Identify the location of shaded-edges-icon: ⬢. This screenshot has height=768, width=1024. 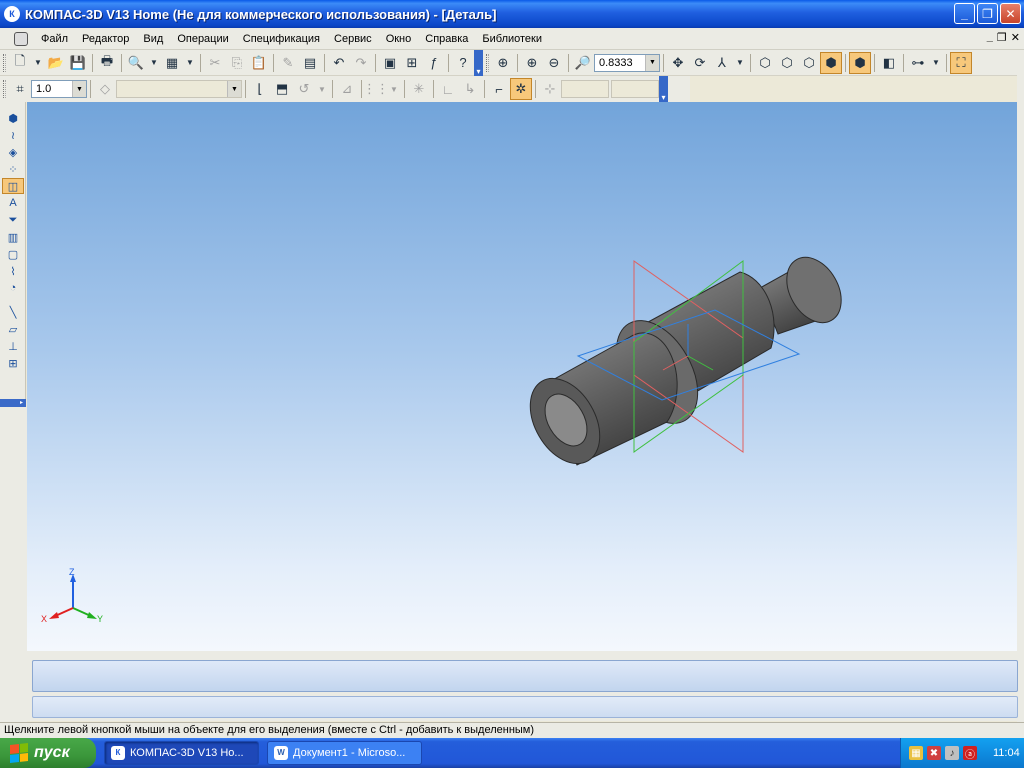
(860, 62).